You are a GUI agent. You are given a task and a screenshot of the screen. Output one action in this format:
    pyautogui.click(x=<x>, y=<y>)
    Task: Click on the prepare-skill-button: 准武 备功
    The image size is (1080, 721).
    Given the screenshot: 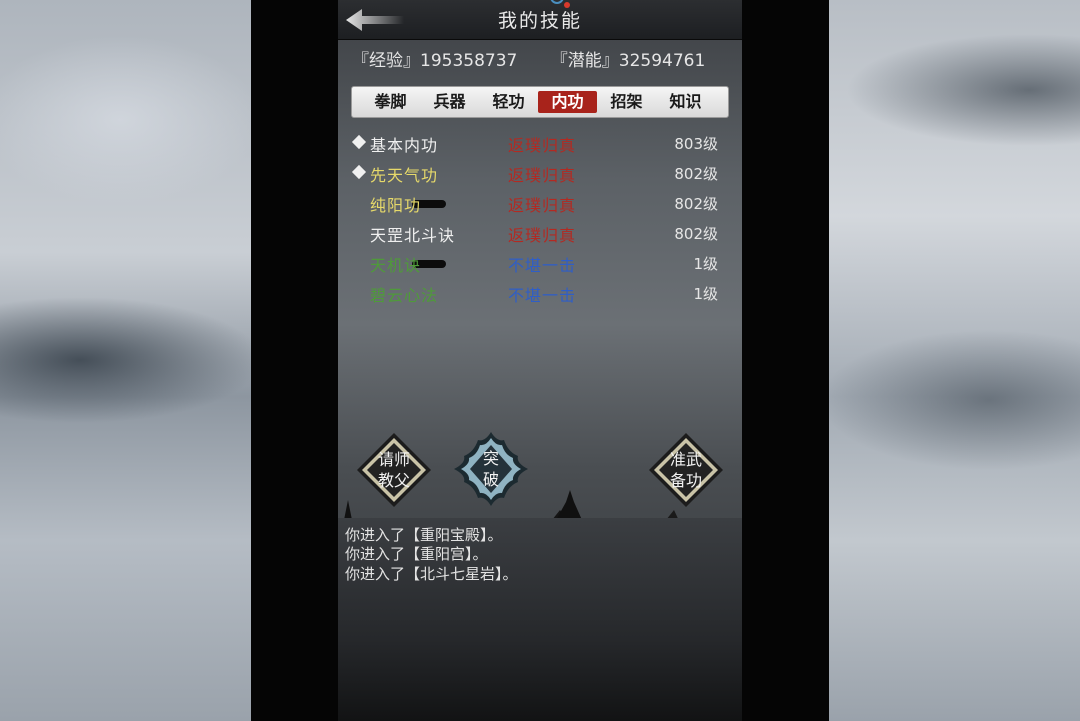 What is the action you would take?
    pyautogui.click(x=686, y=470)
    